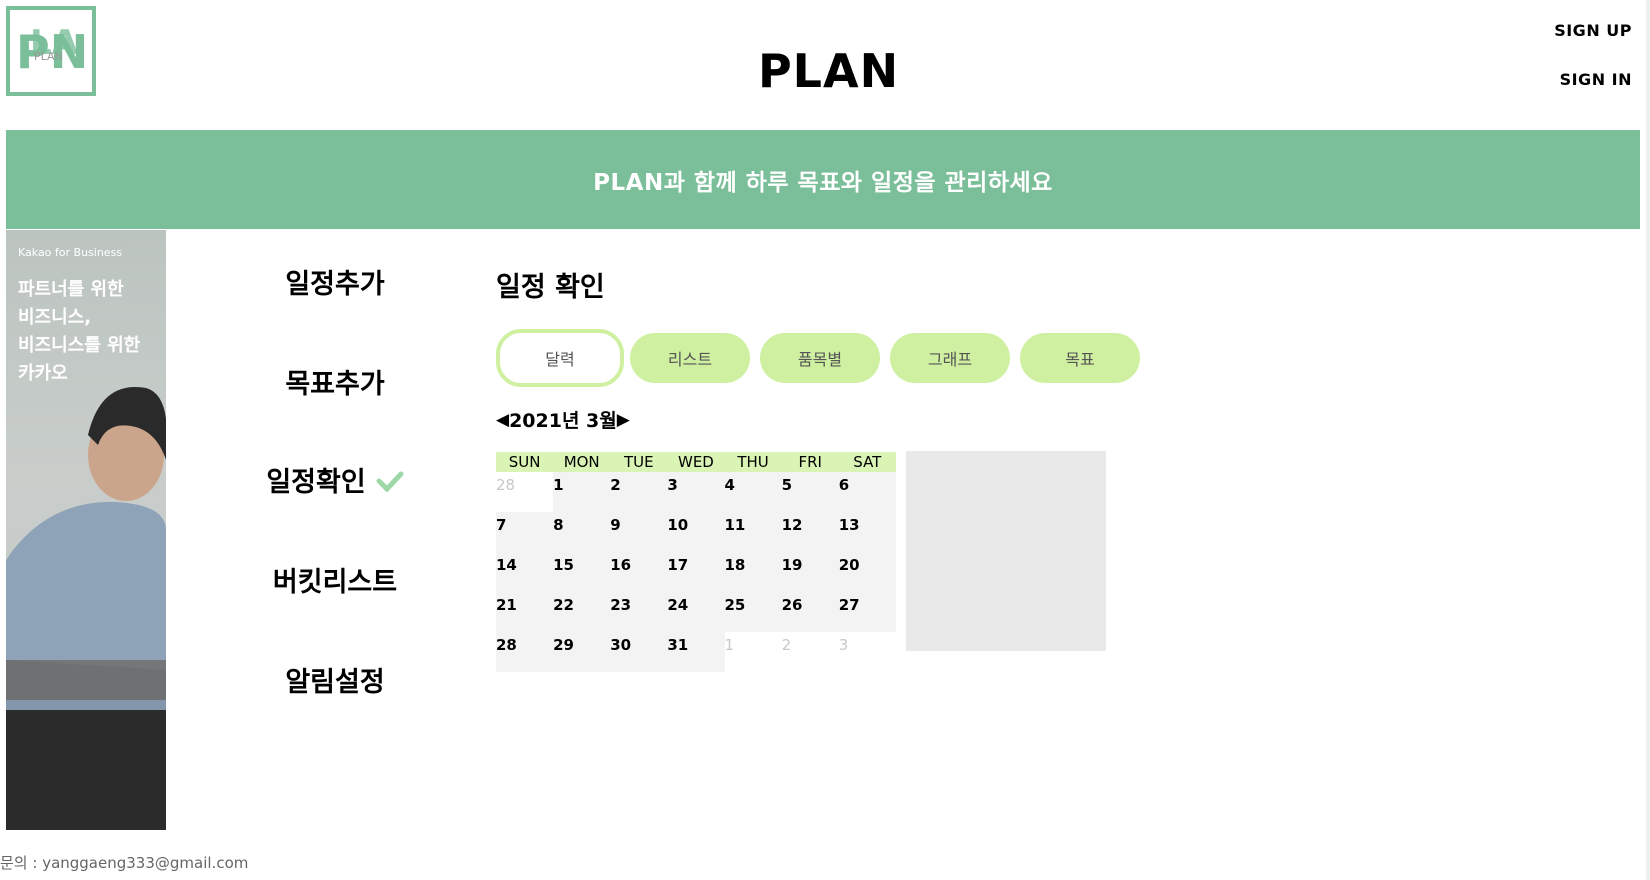 The image size is (1650, 880). What do you see at coordinates (502, 420) in the screenshot?
I see `prev-month-icon: ◀` at bounding box center [502, 420].